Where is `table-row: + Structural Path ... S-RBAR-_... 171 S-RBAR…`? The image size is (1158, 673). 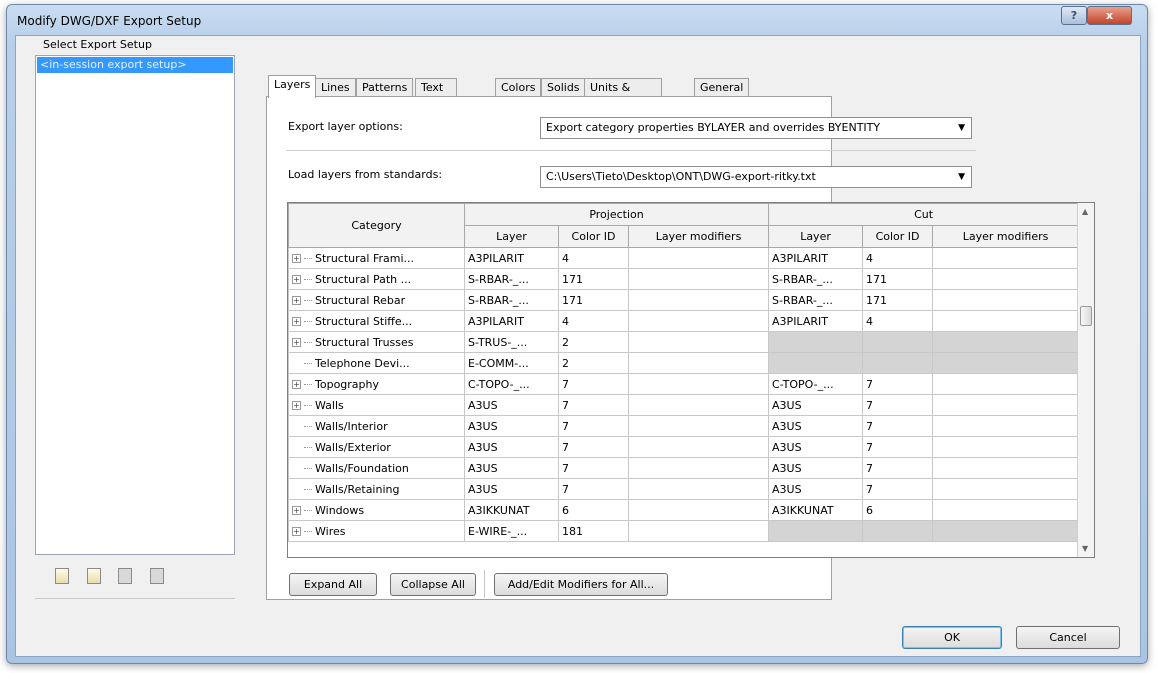
table-row: + Structural Path ... S-RBAR-_... 171 S-RBAR… is located at coordinates (684, 279).